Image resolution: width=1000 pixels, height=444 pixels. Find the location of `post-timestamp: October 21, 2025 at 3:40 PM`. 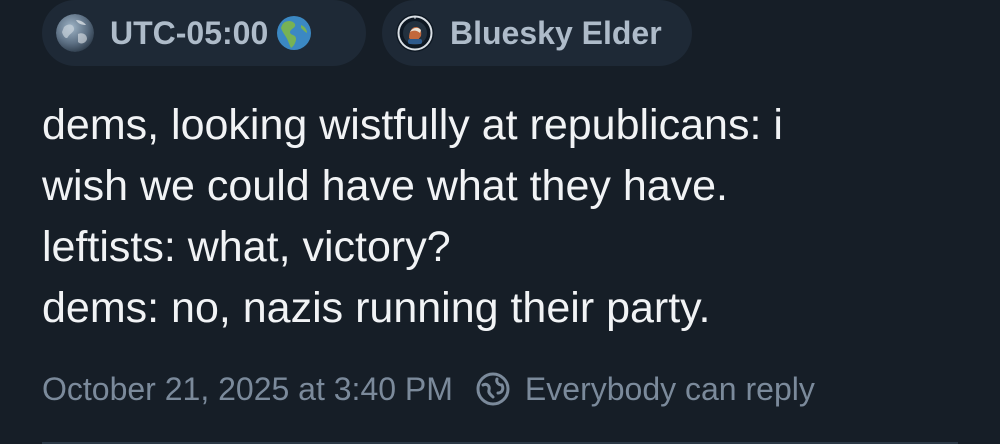

post-timestamp: October 21, 2025 at 3:40 PM is located at coordinates (247, 389).